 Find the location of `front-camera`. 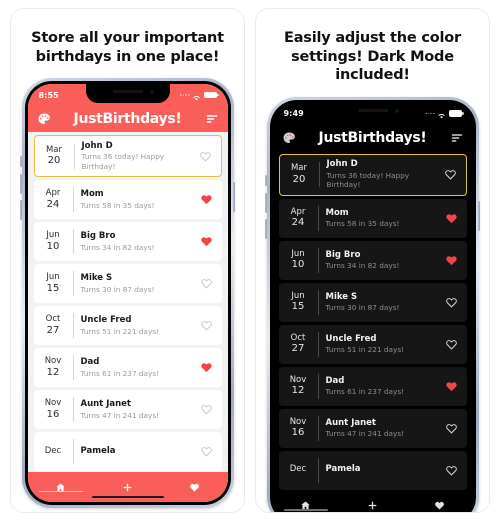

front-camera is located at coordinates (396, 110).